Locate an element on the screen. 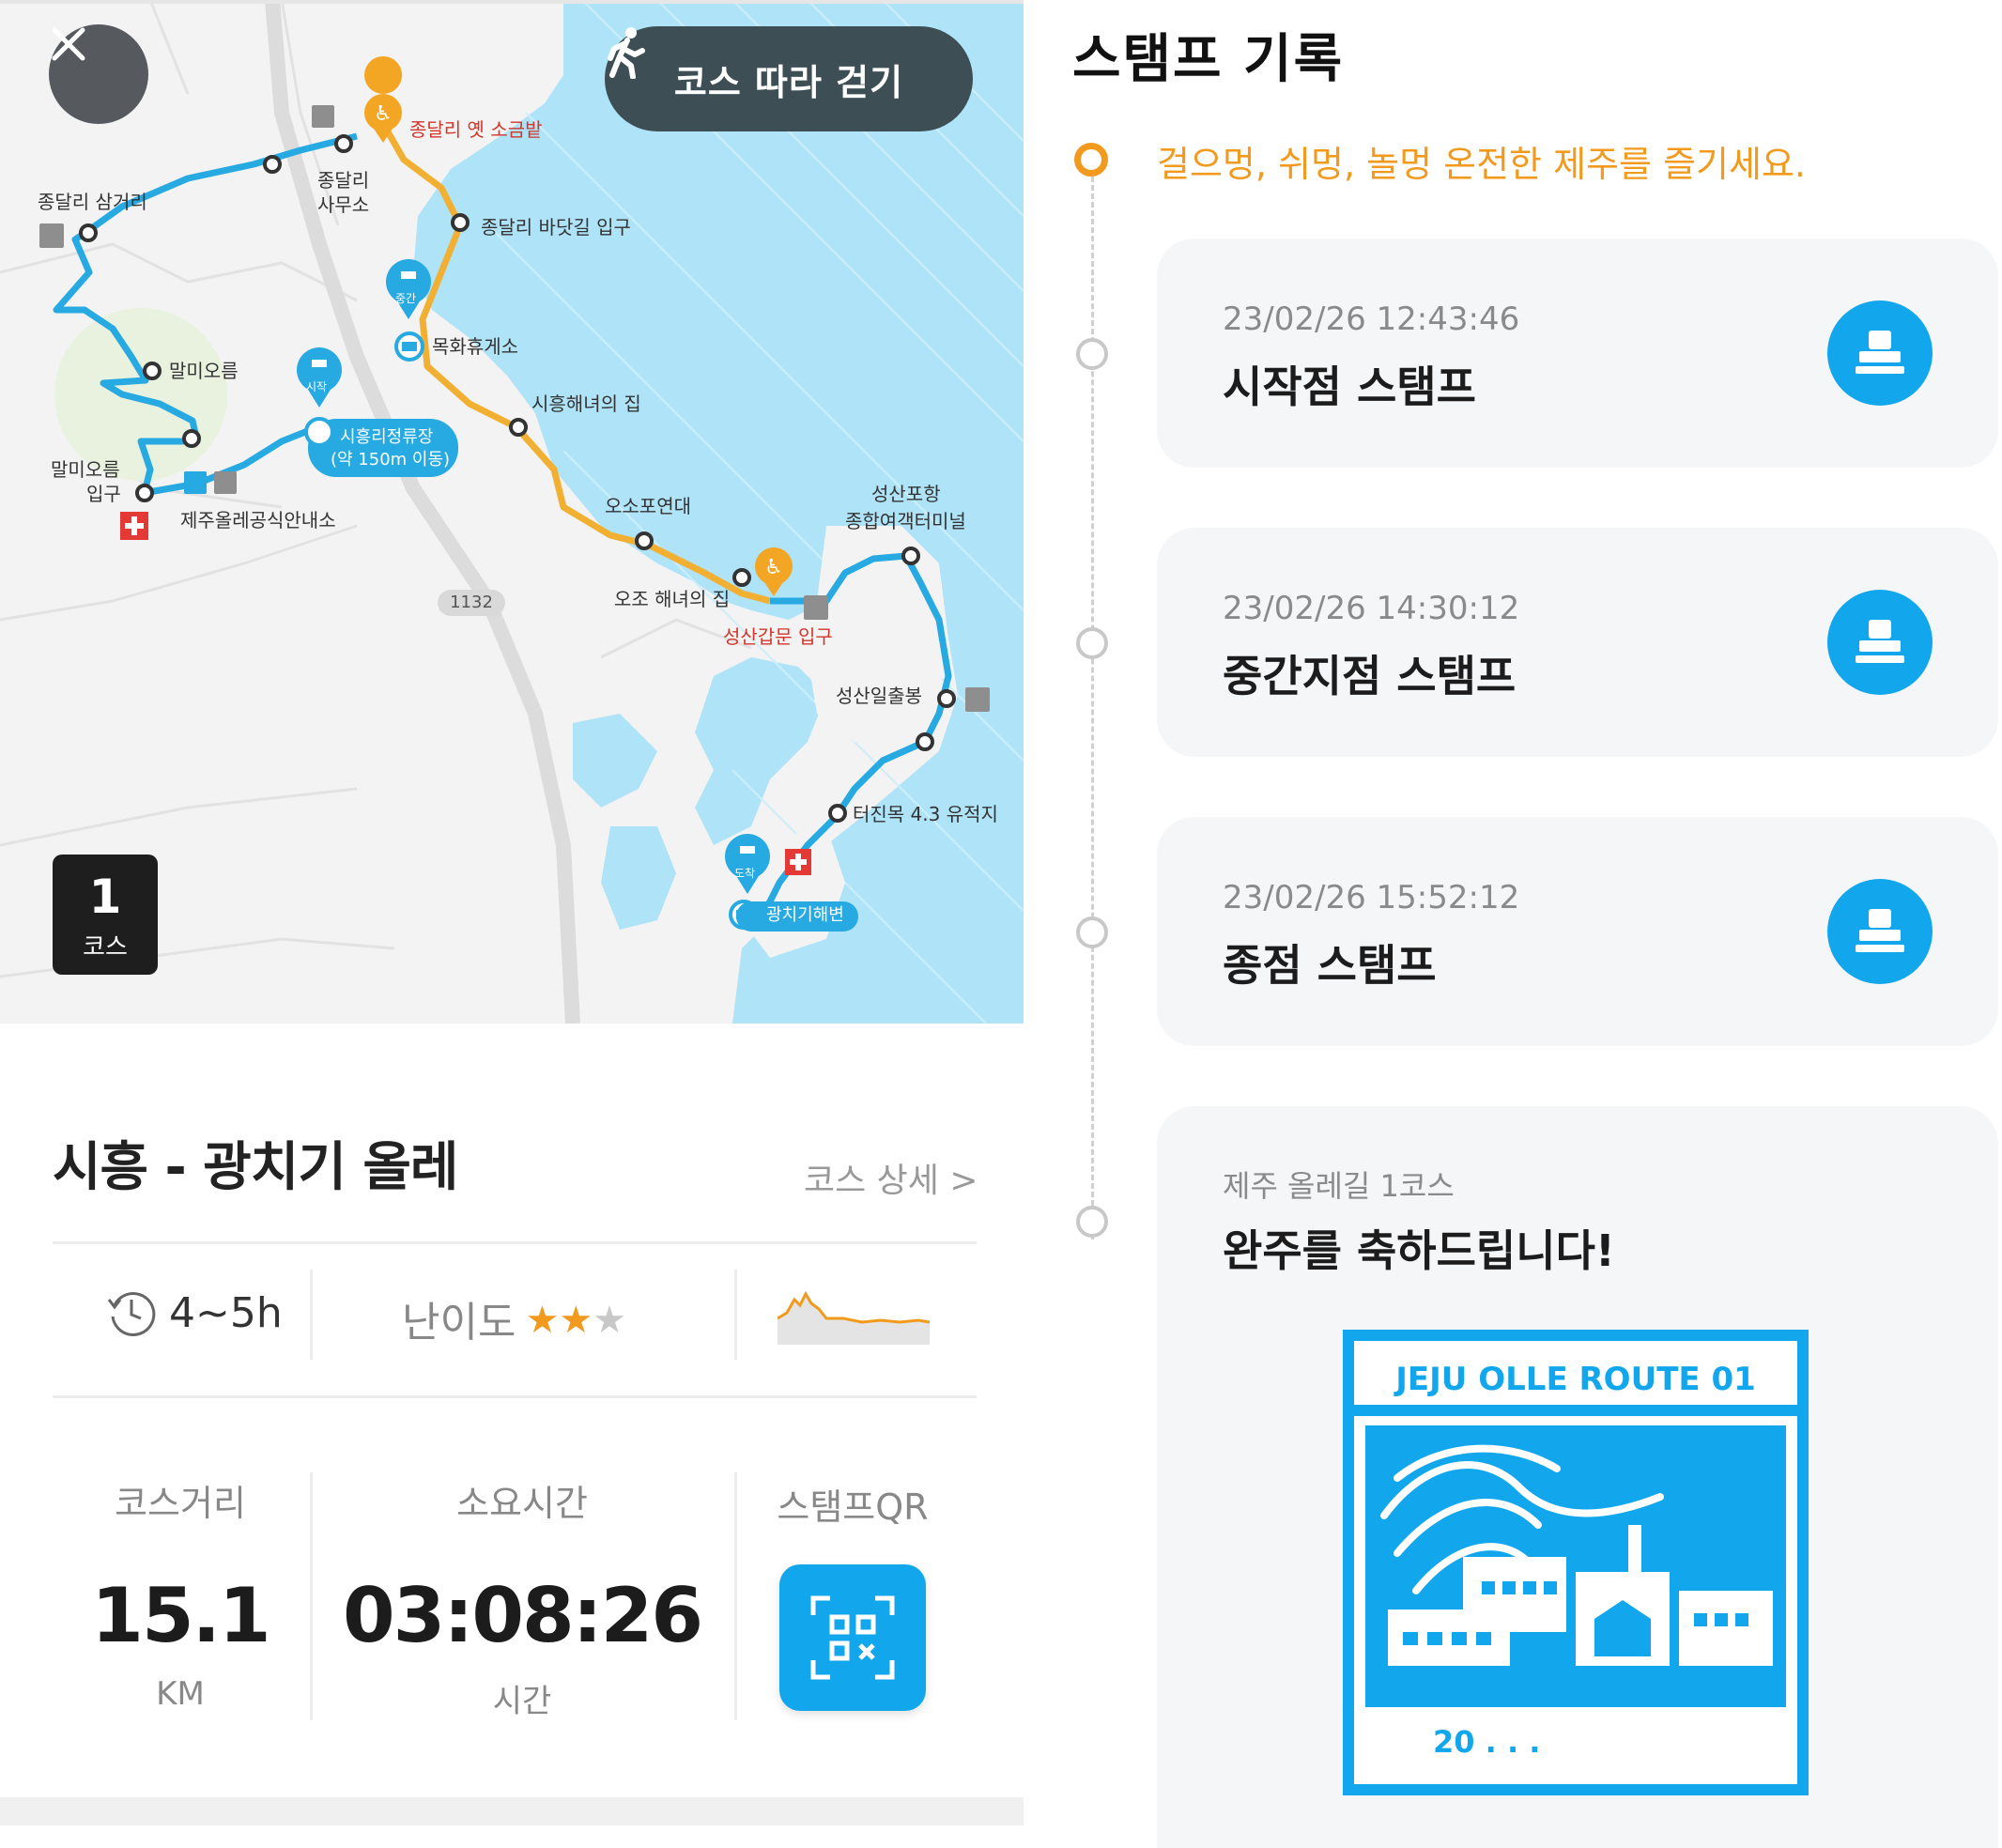  distance-value: 15.1 is located at coordinates (180, 1615).